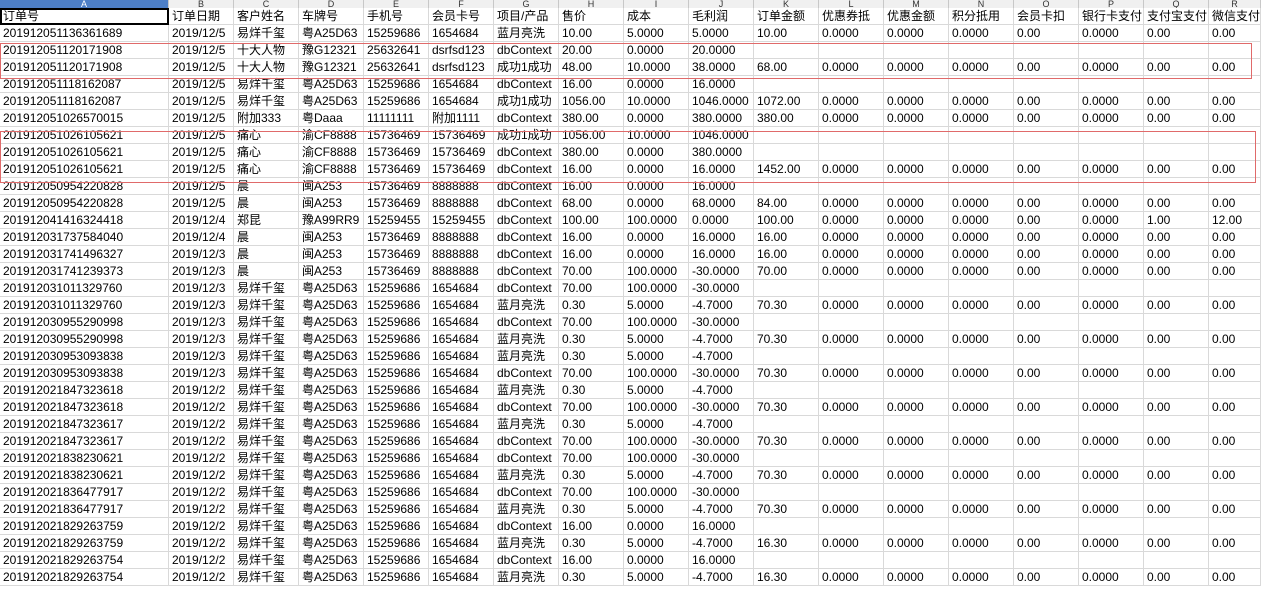 This screenshot has width=1261, height=589. I want to click on cell-j: -4.7000, so click(721, 356).